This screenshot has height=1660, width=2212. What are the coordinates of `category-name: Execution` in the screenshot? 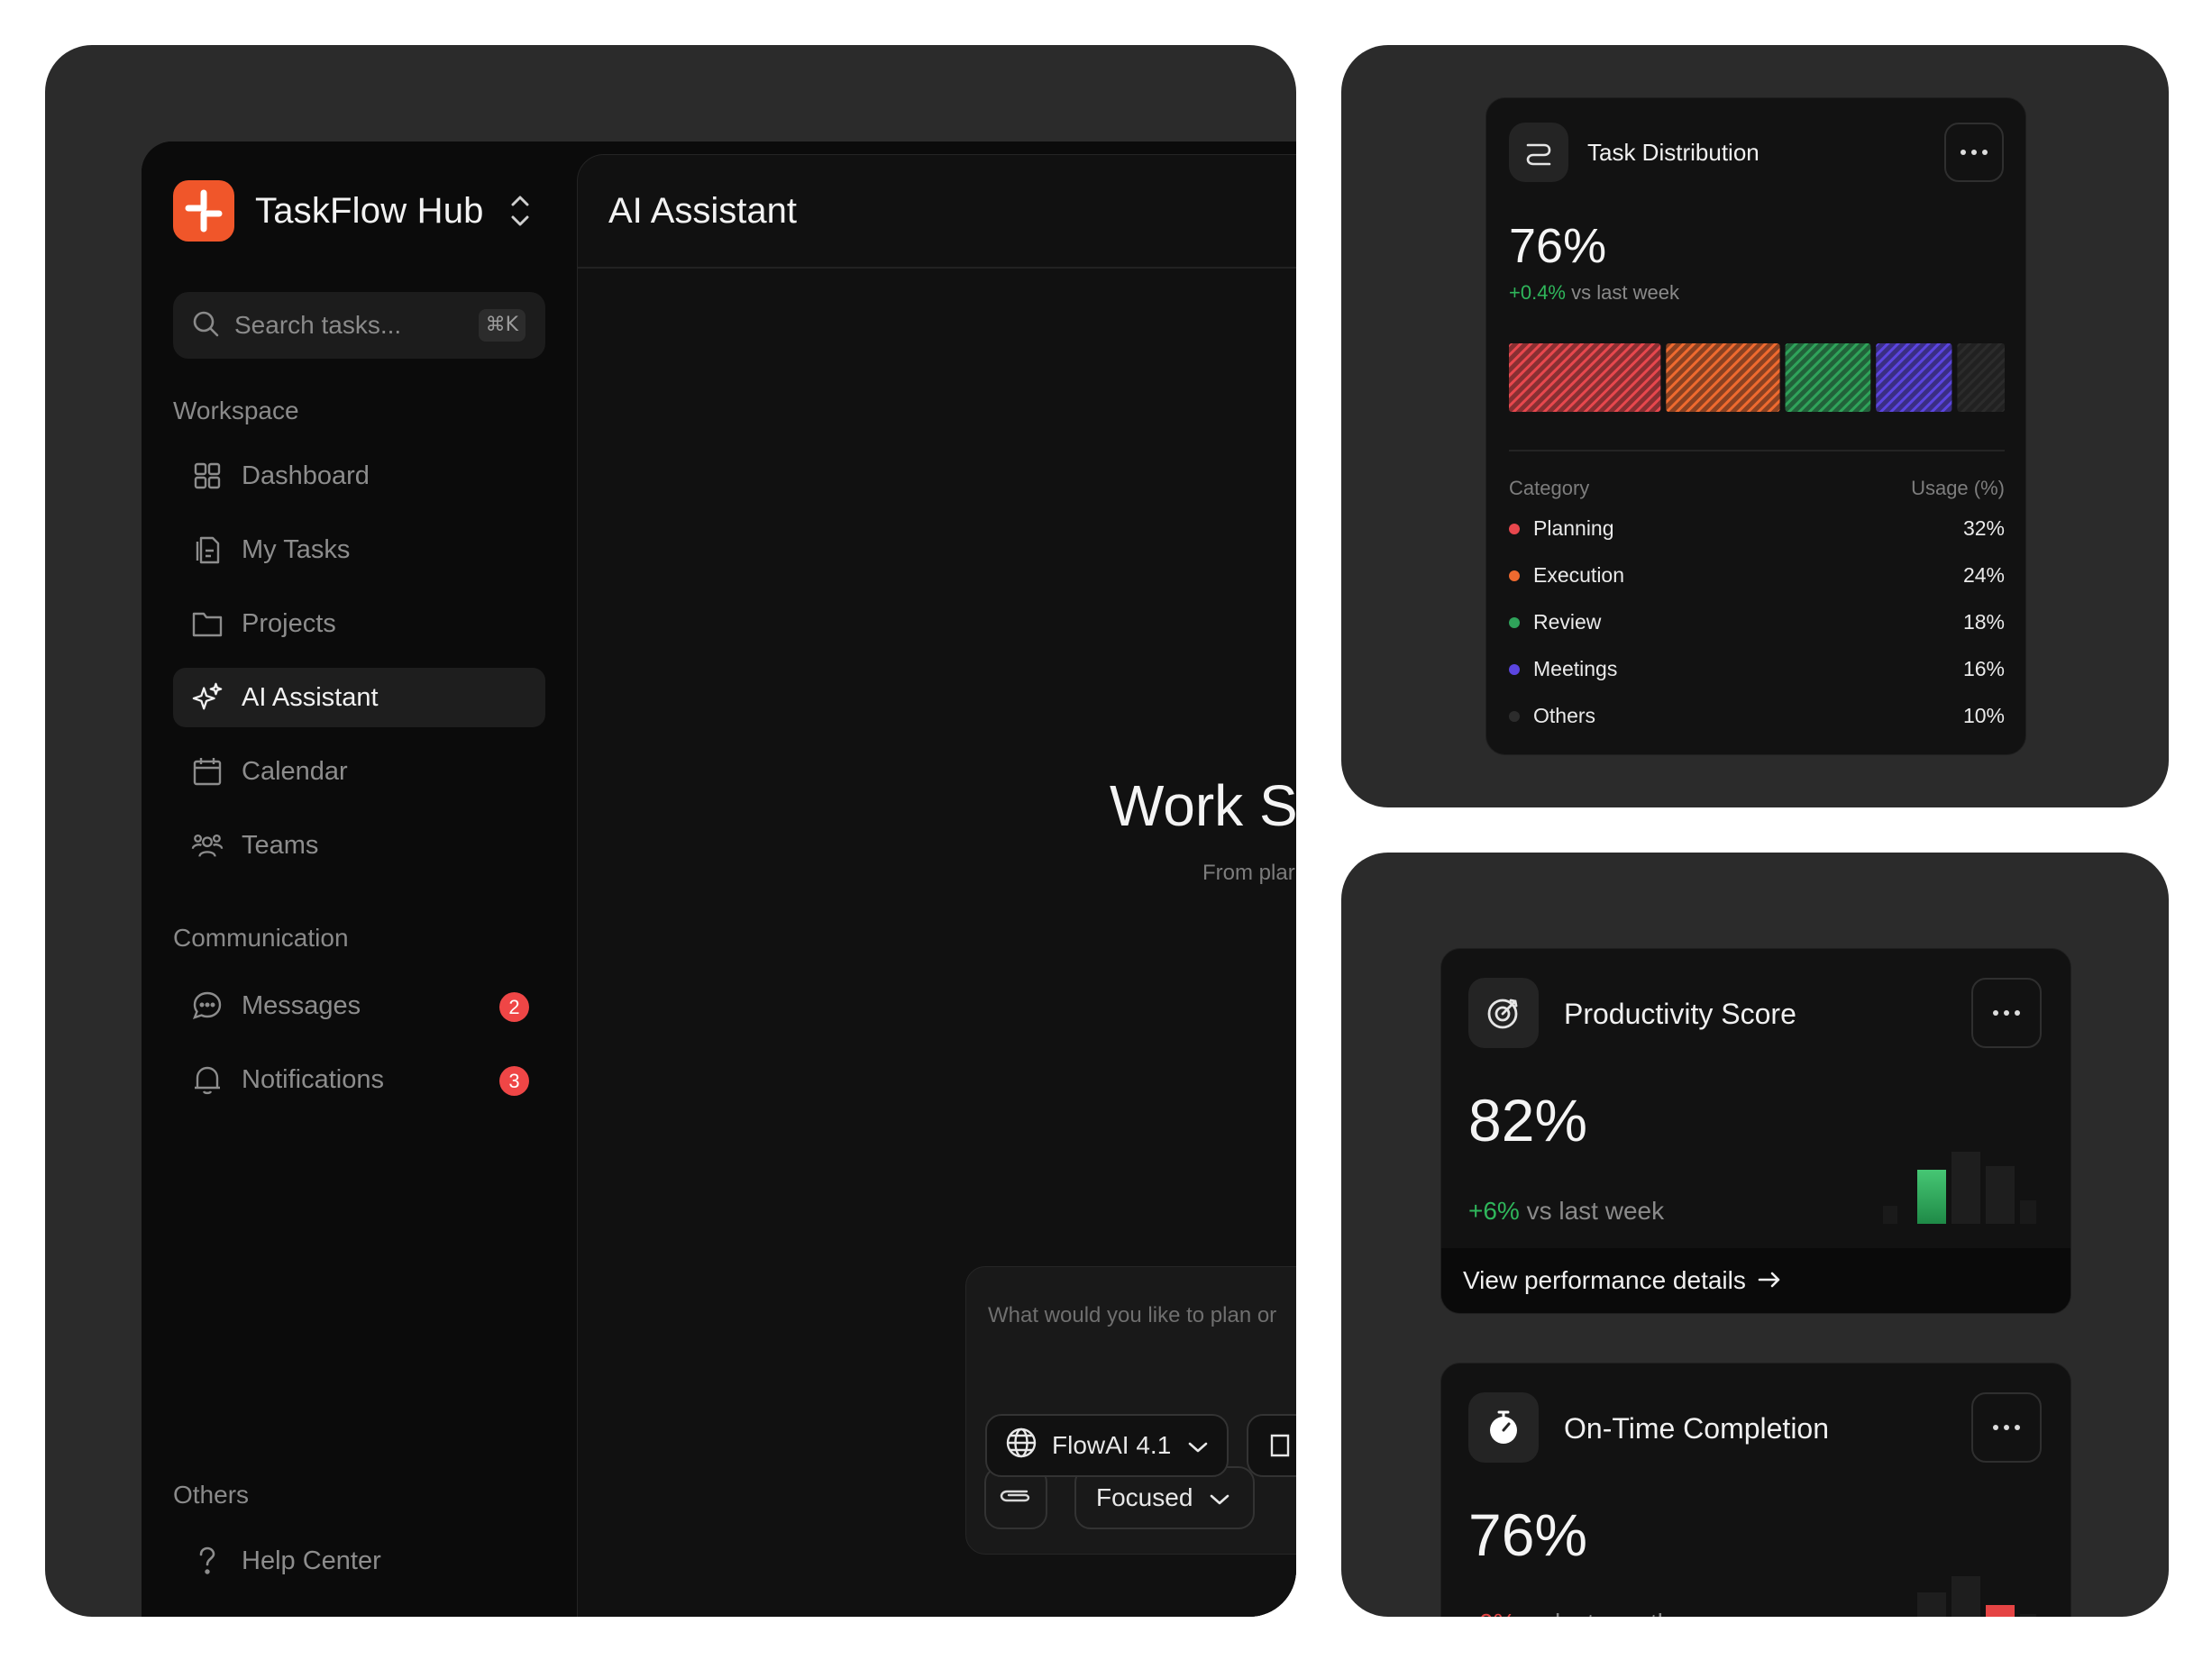 It's located at (1579, 575).